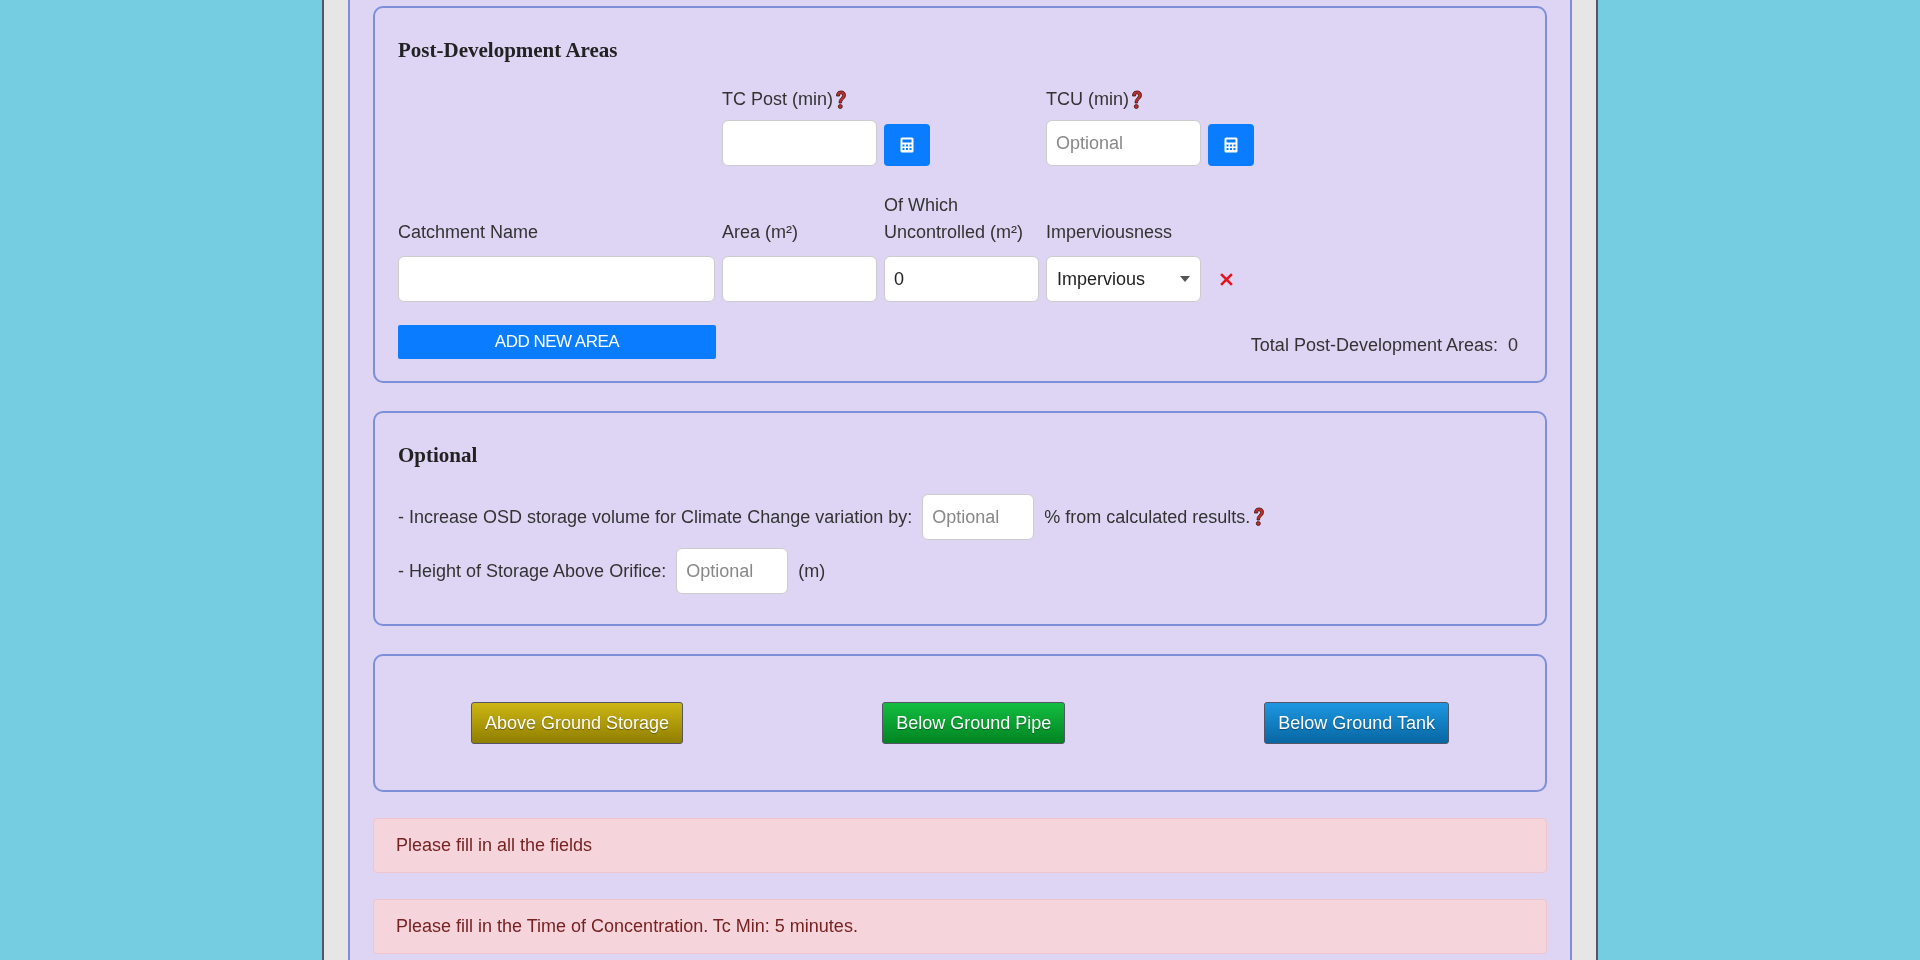  I want to click on field-label: TCU (min), so click(1087, 99).